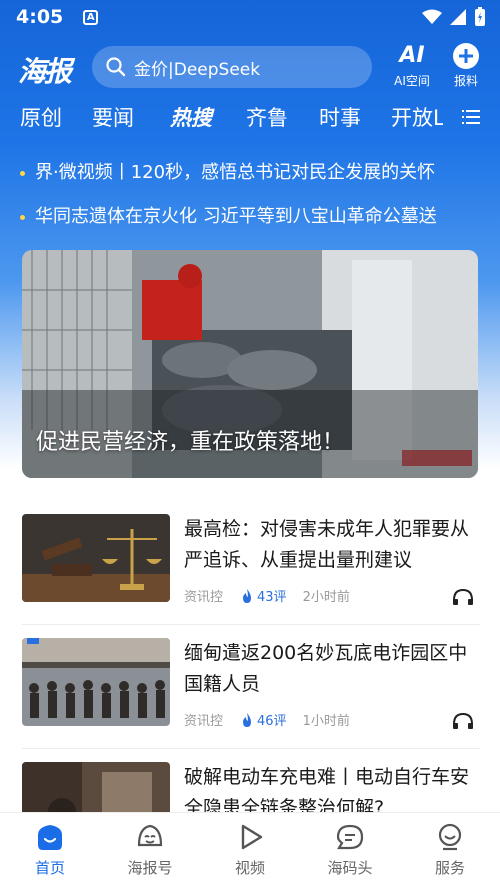 This screenshot has height=888, width=500. I want to click on ticker-item: 界·微视频丨120秒，感悟总书记对民企发展的关怀, so click(260, 171).